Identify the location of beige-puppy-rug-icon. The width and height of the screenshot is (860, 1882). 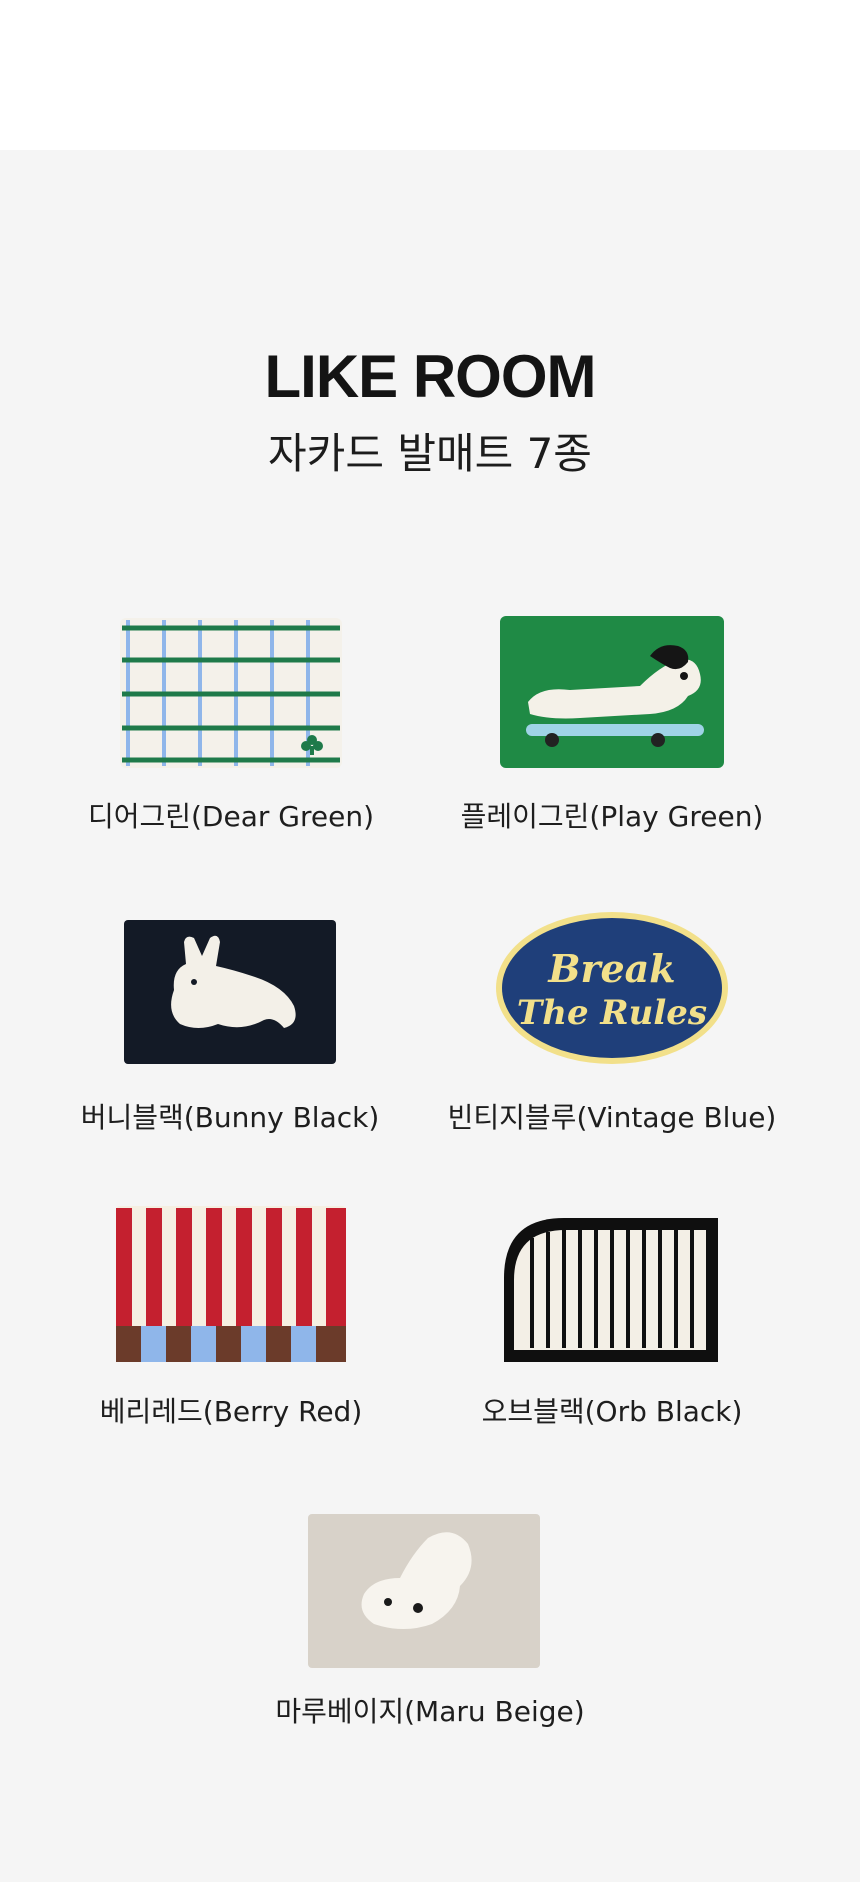
(424, 1591).